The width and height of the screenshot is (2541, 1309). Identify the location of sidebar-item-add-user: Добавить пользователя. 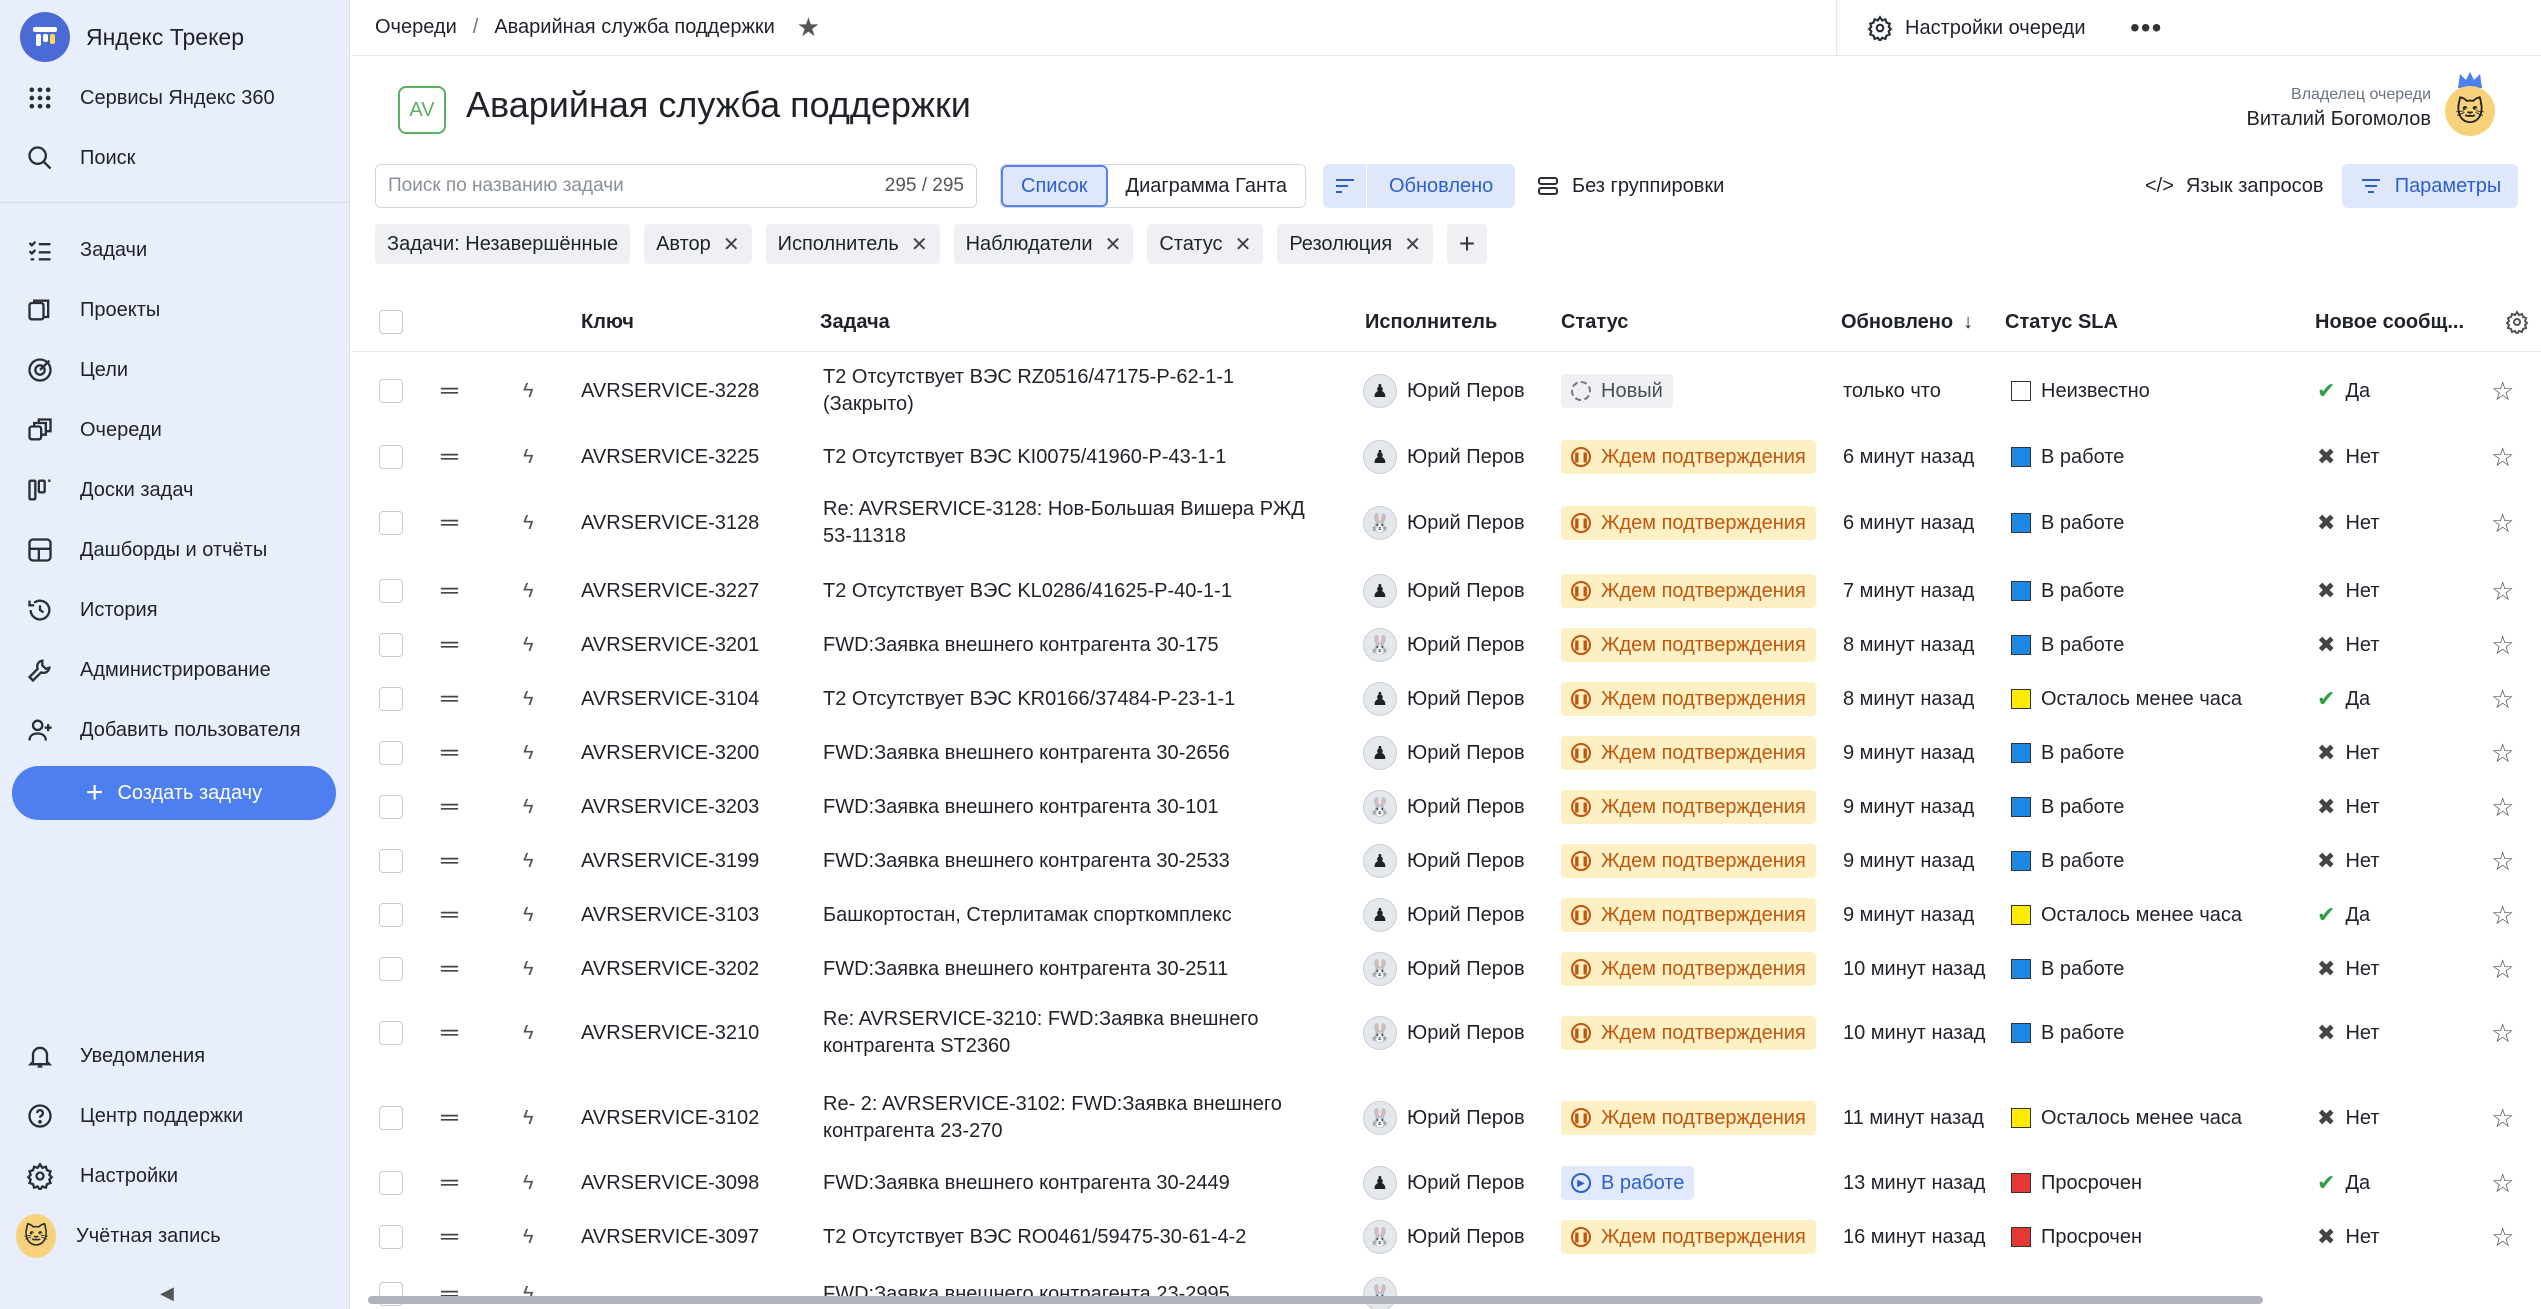
(175, 730).